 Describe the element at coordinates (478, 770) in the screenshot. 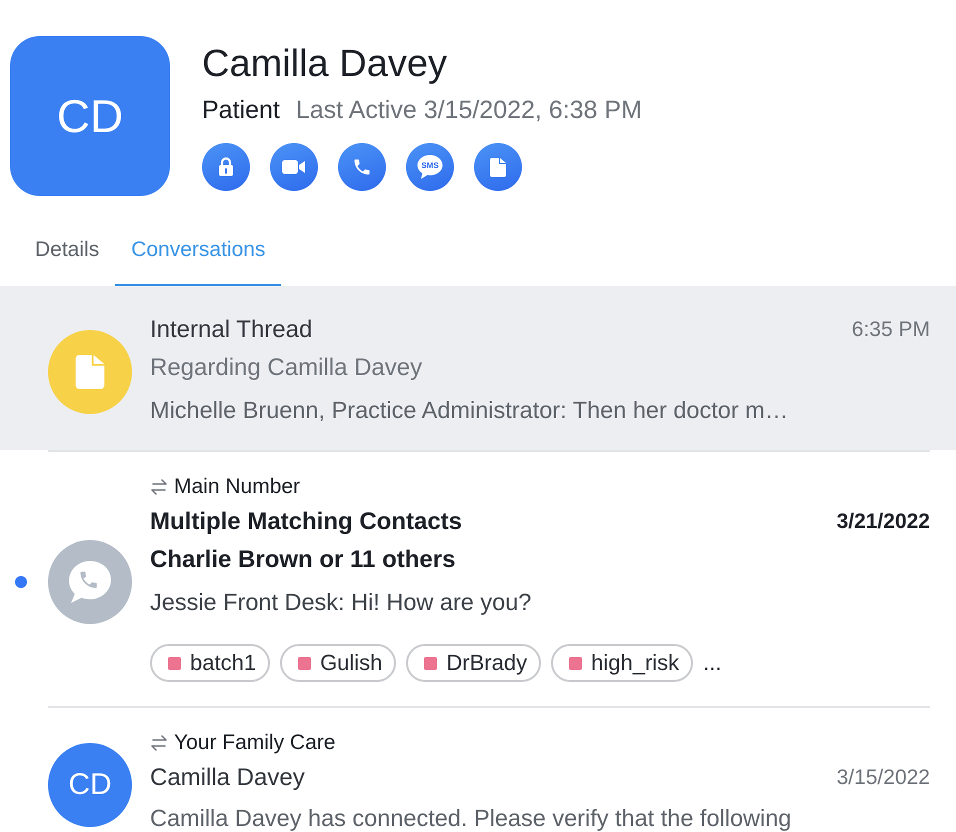

I see `conversation-item: CD Your Family Care Camilla Davey 3/15/2022 Camilla Davey has connected. Please verify that the following` at that location.